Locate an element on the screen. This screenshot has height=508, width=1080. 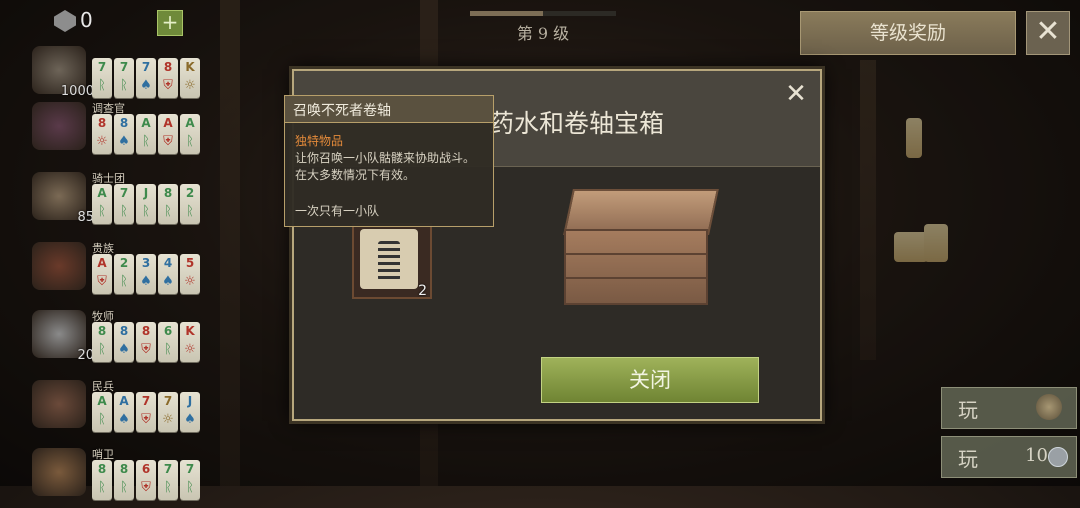
hand-row: 20 牧师 8 ᚱ 8 ♠ 8 ⛨ 6 ᚱ K ☼ is located at coordinates (120, 337).